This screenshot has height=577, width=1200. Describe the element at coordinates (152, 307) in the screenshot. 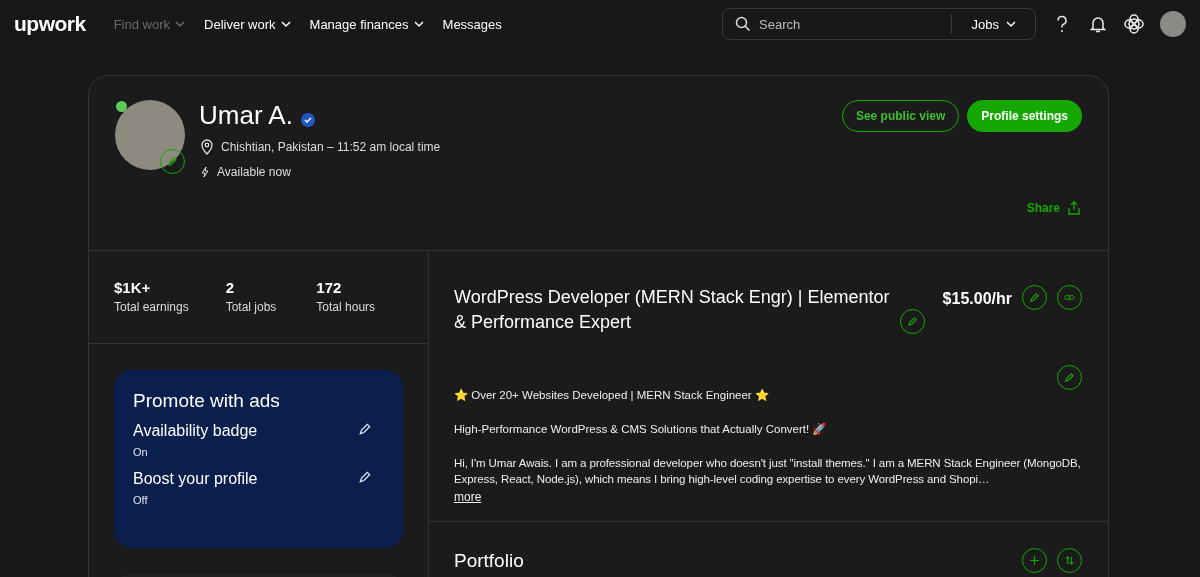

I see `stat-label: Total earnings` at that location.